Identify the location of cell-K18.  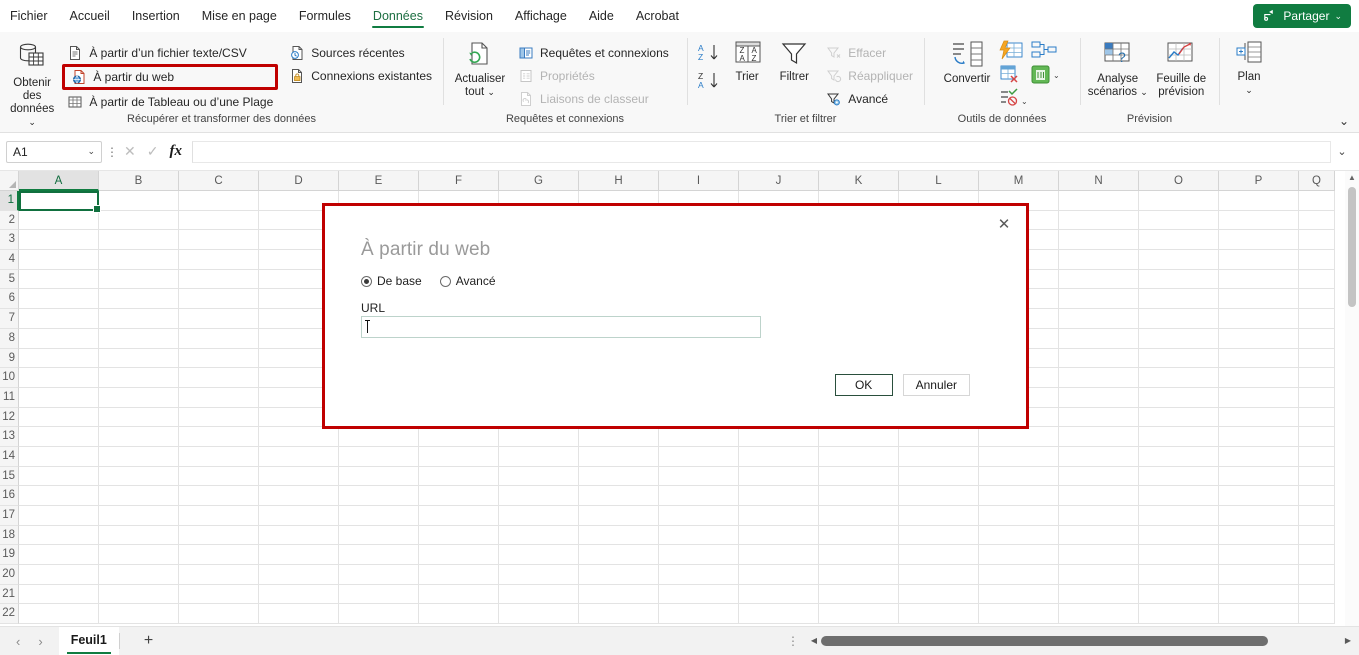
(859, 535).